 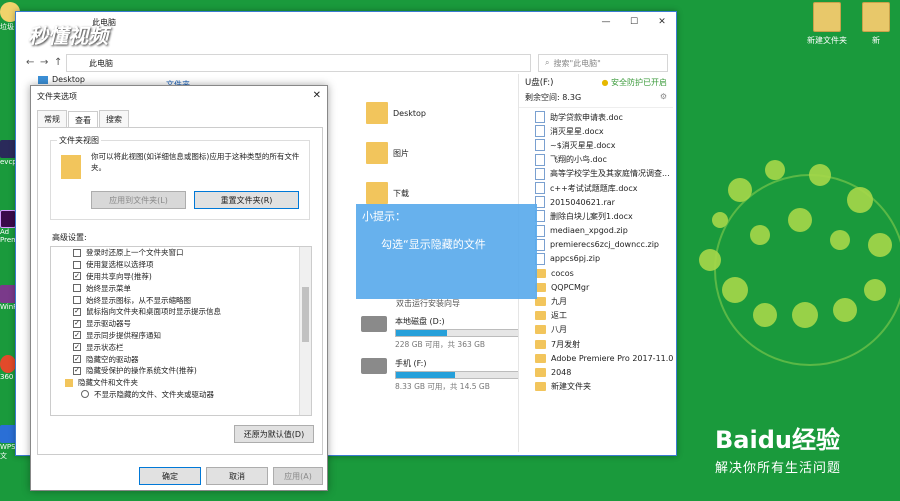 I want to click on watermark-logo: 秒懂视频, so click(x=68, y=36).